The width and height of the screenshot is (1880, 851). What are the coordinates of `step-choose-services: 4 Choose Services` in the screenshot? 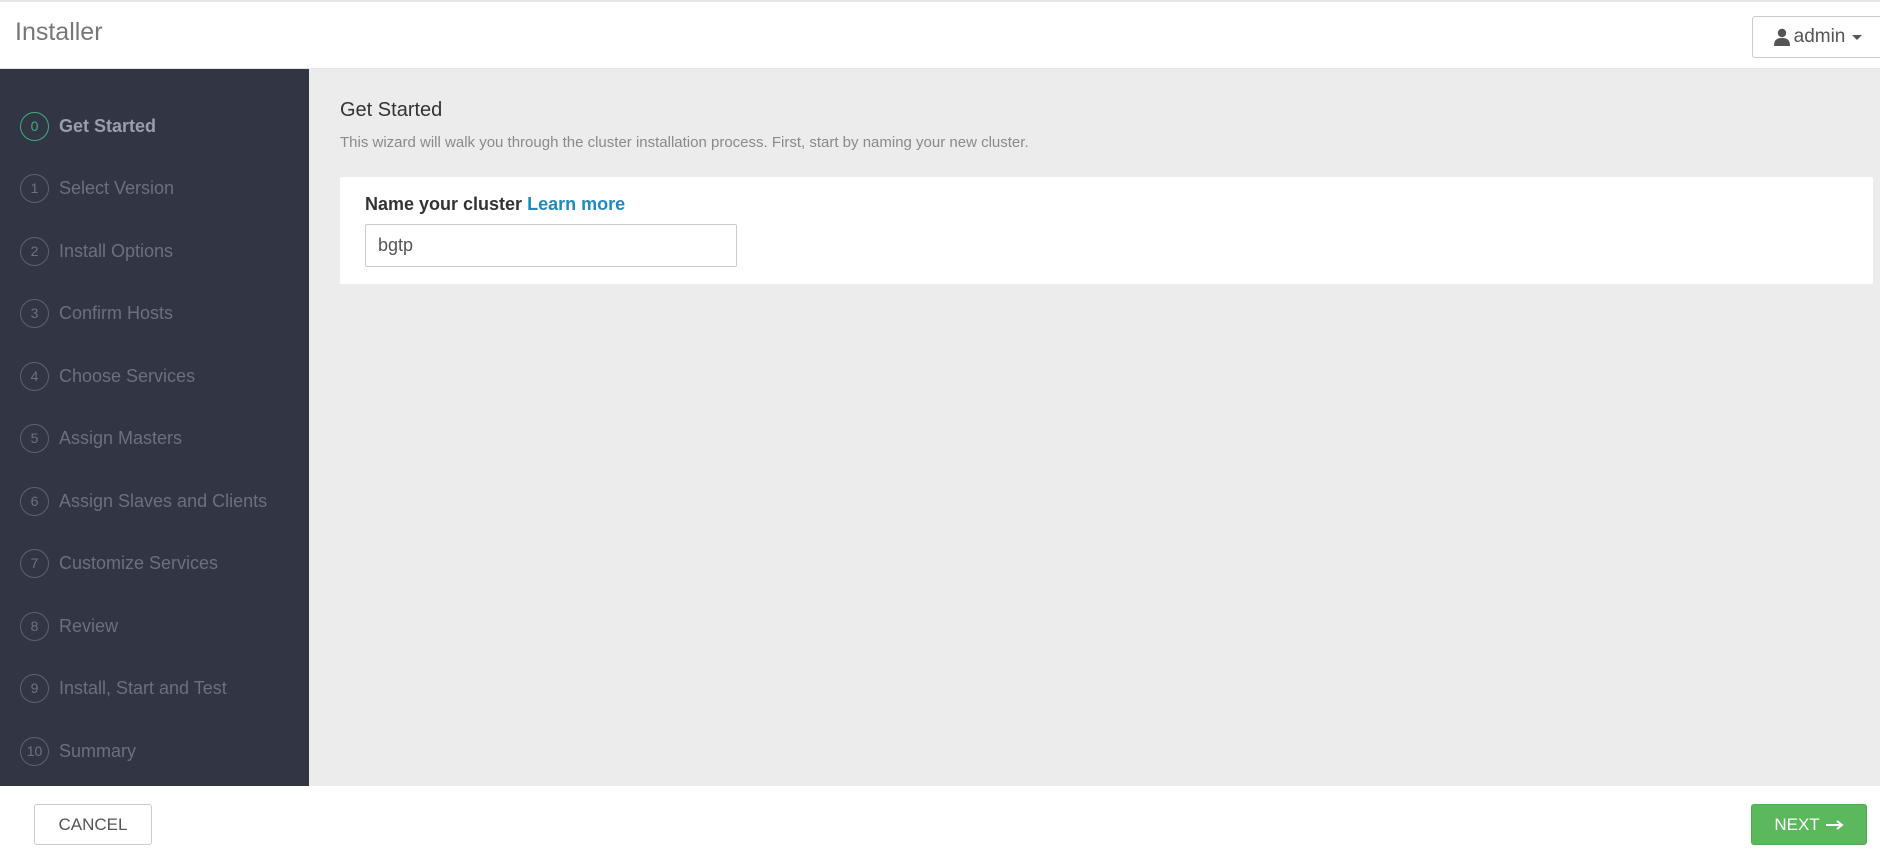 It's located at (107, 376).